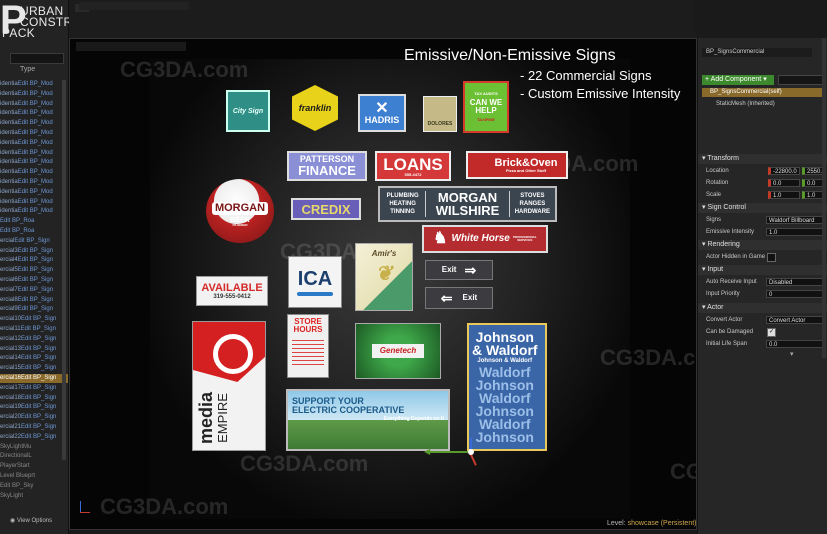  What do you see at coordinates (486, 107) in the screenshot?
I see `sign-tax-help: TAX AUDITS CAN WE HELP TAXIFINE` at bounding box center [486, 107].